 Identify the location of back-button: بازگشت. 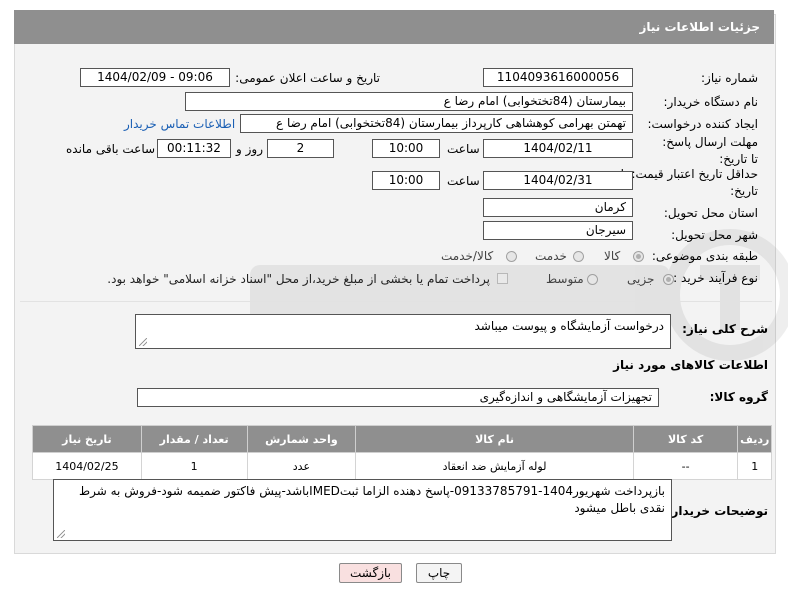
(370, 573).